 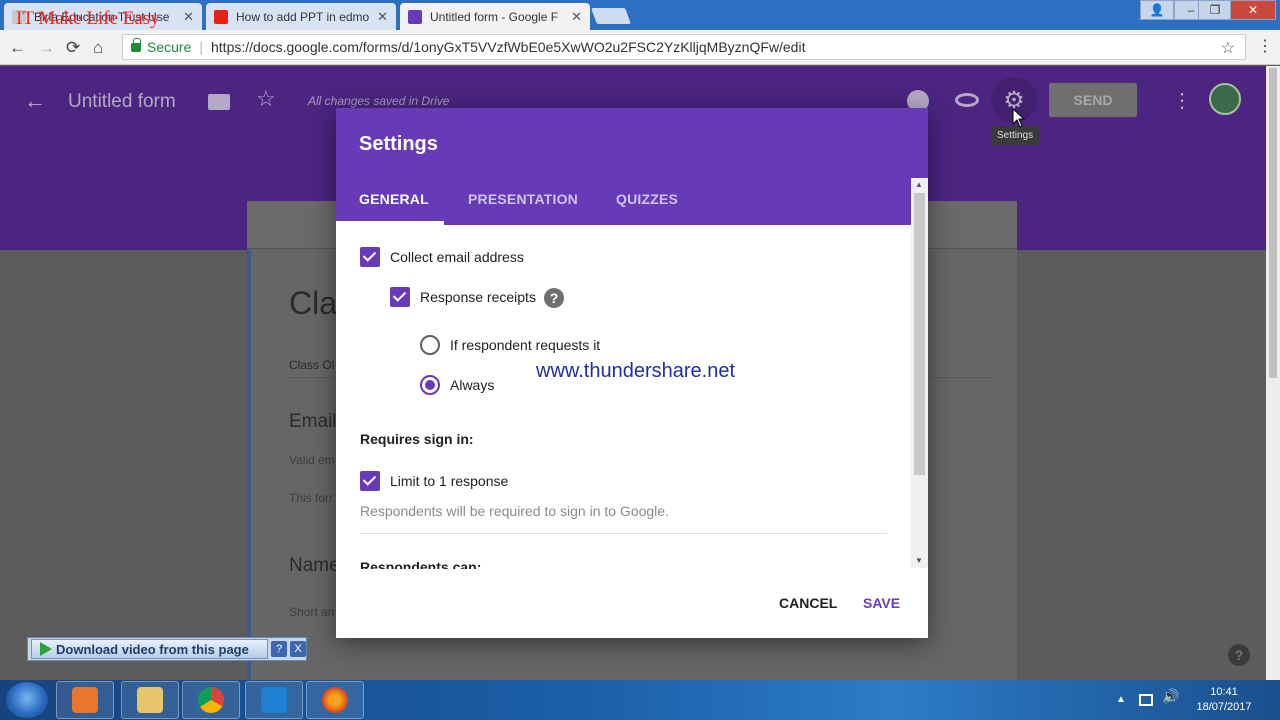 I want to click on taskbar-media-player, so click(x=85, y=700).